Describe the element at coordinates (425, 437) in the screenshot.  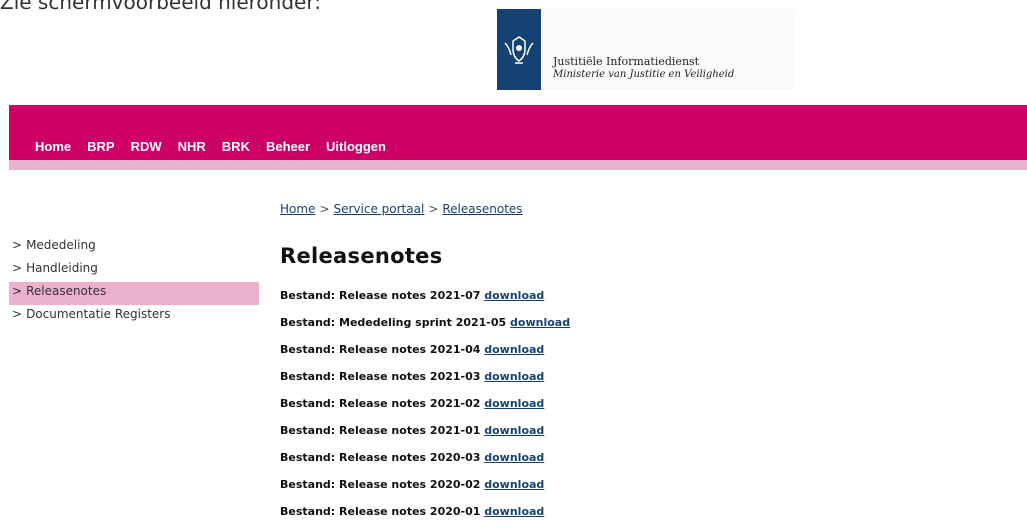
I see `file-row: Bestand: Release notes 2021-01 download` at that location.